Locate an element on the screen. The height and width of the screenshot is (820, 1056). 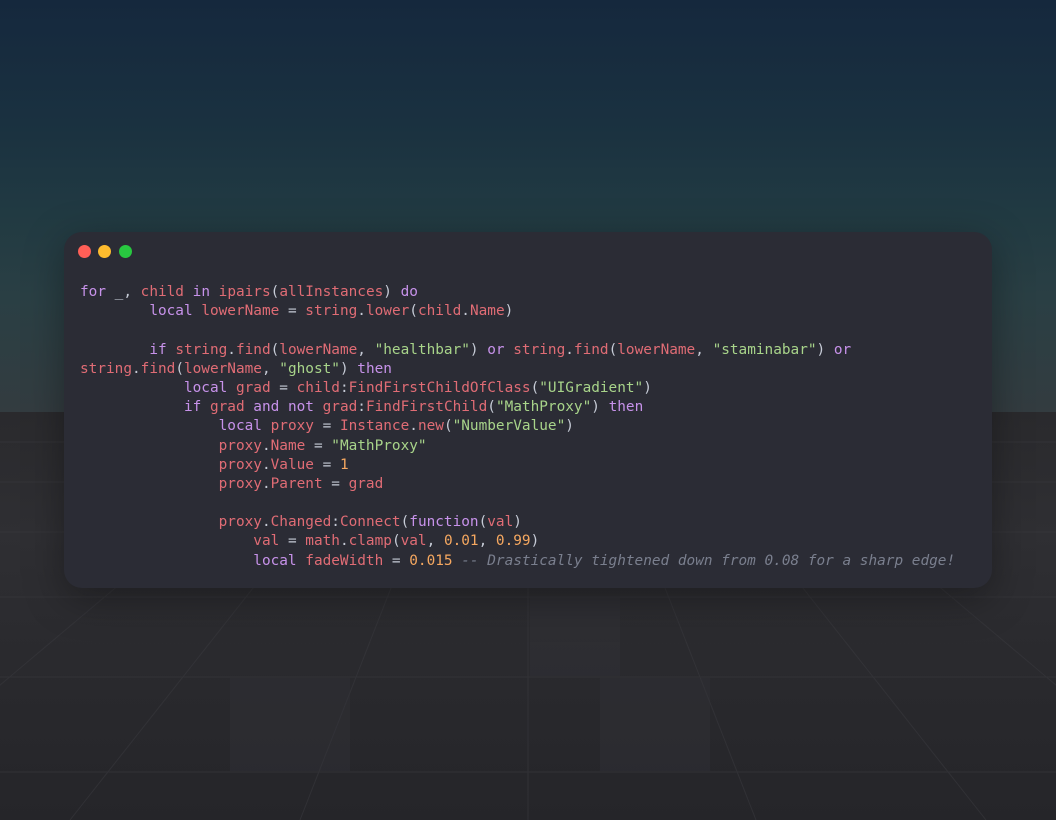
code-token: then is located at coordinates (626, 407).